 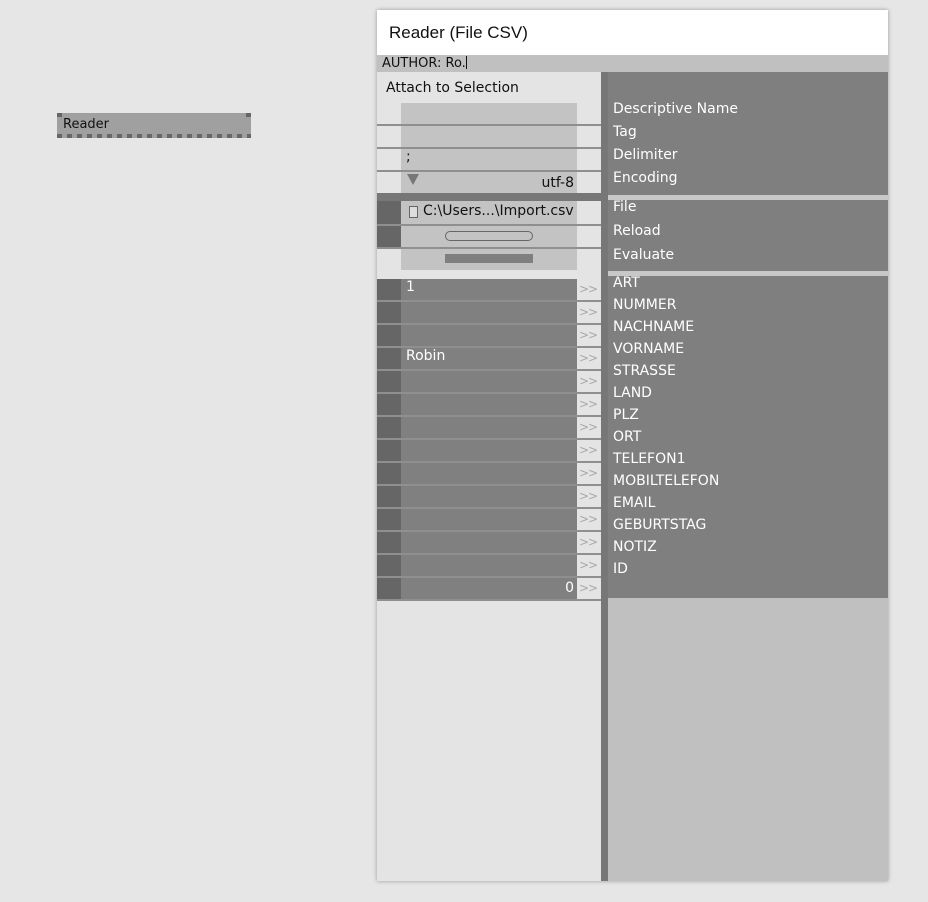 What do you see at coordinates (620, 569) in the screenshot?
I see `field-label: ID` at bounding box center [620, 569].